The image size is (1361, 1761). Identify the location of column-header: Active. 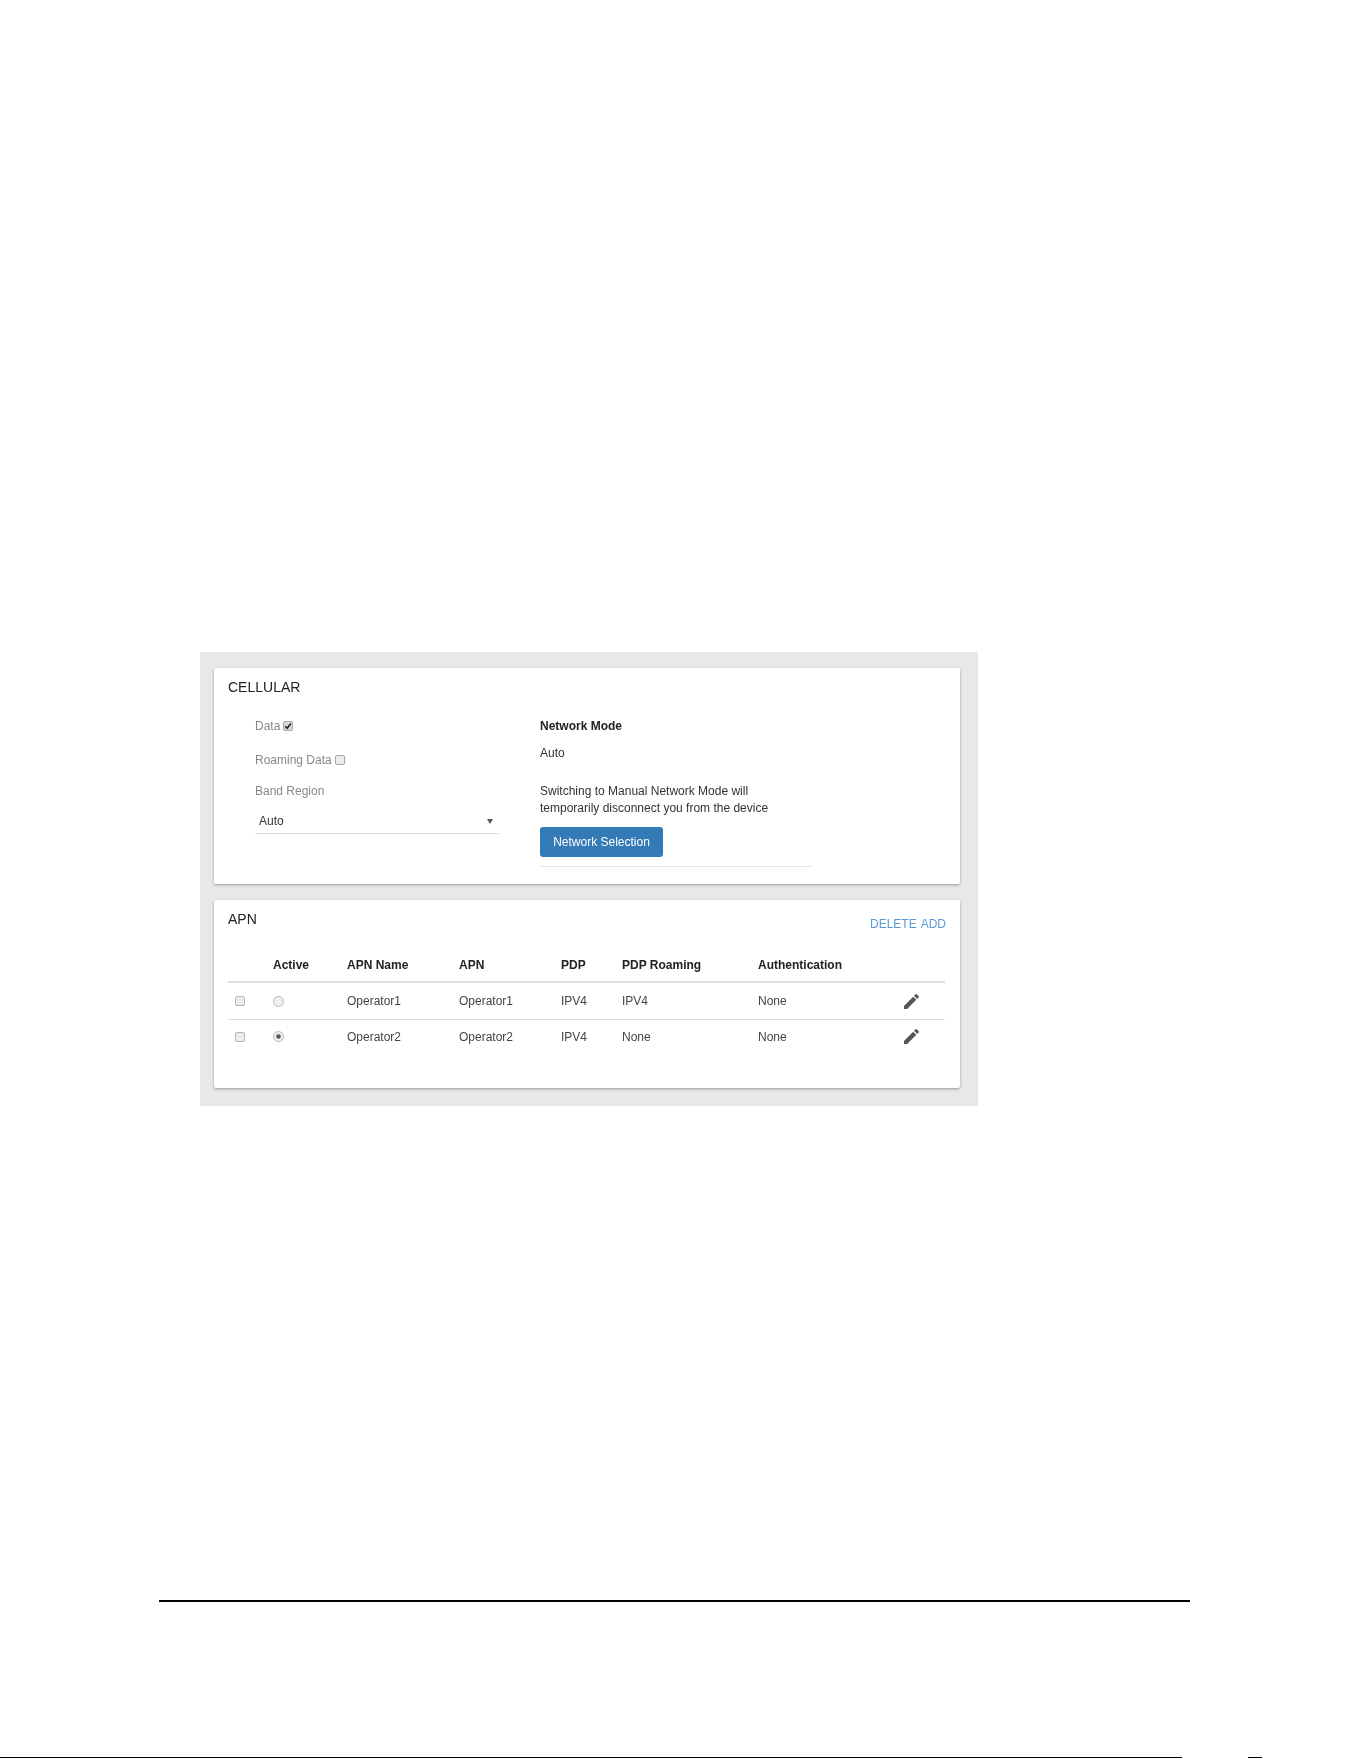
(292, 965).